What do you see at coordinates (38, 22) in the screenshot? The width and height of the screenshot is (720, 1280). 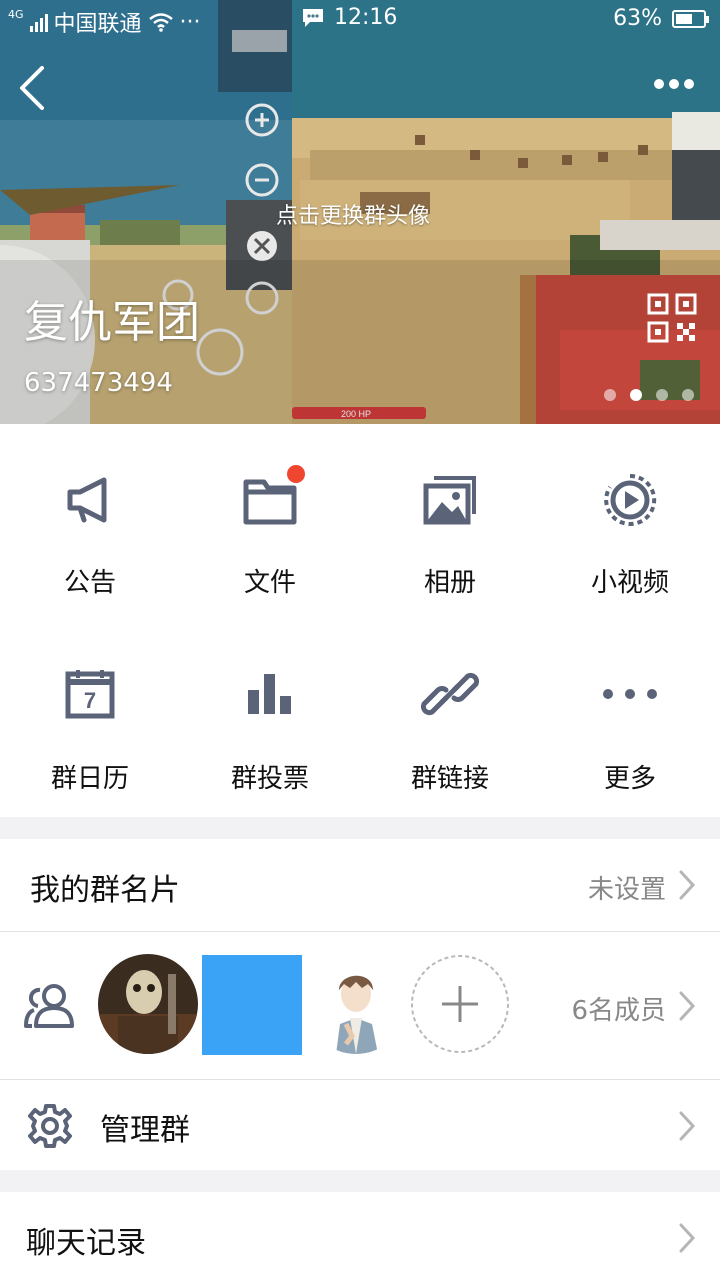 I see `signal-icon` at bounding box center [38, 22].